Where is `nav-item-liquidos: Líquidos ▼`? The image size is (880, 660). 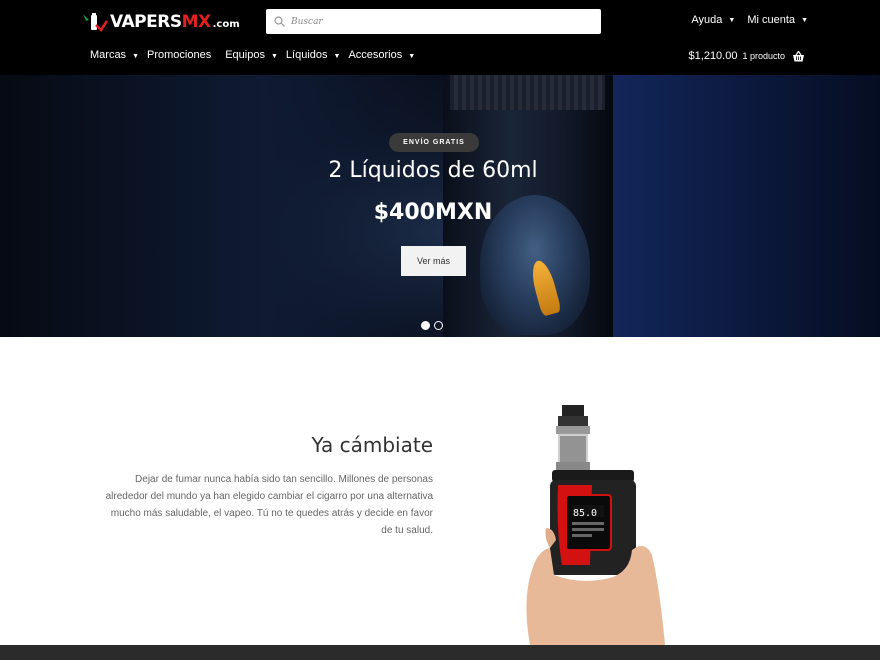
nav-item-liquidos: Líquidos ▼ is located at coordinates (313, 55).